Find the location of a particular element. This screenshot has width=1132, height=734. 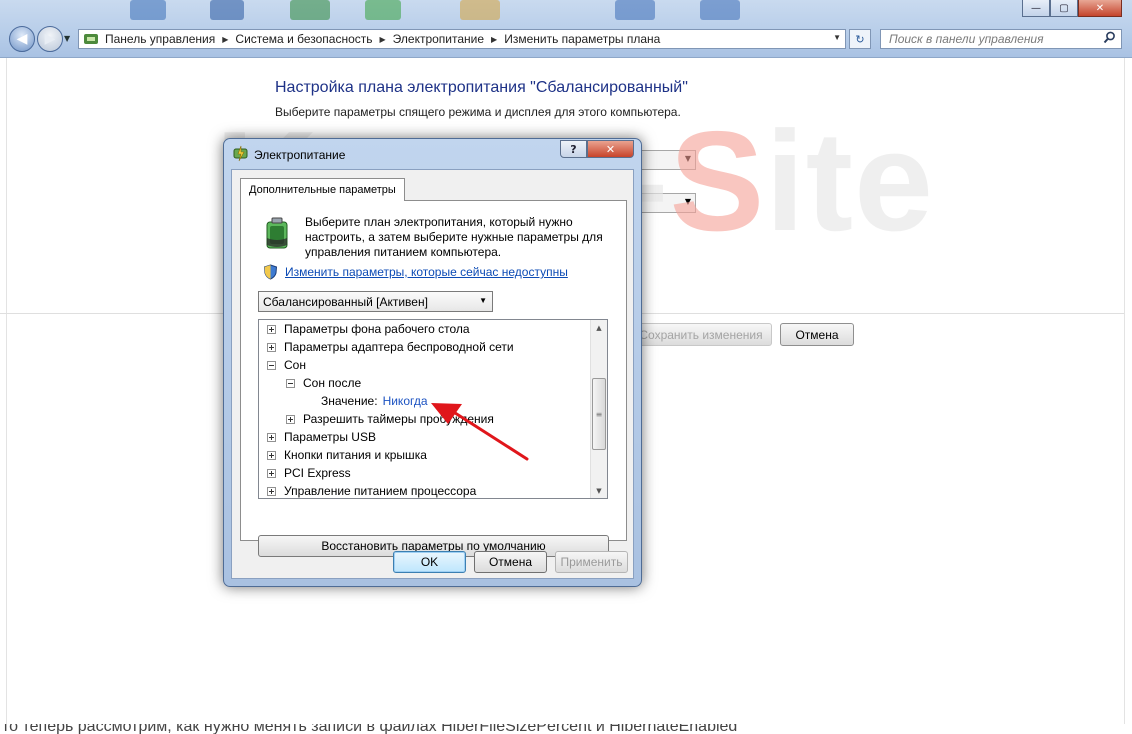

search-icon is located at coordinates (1109, 37).